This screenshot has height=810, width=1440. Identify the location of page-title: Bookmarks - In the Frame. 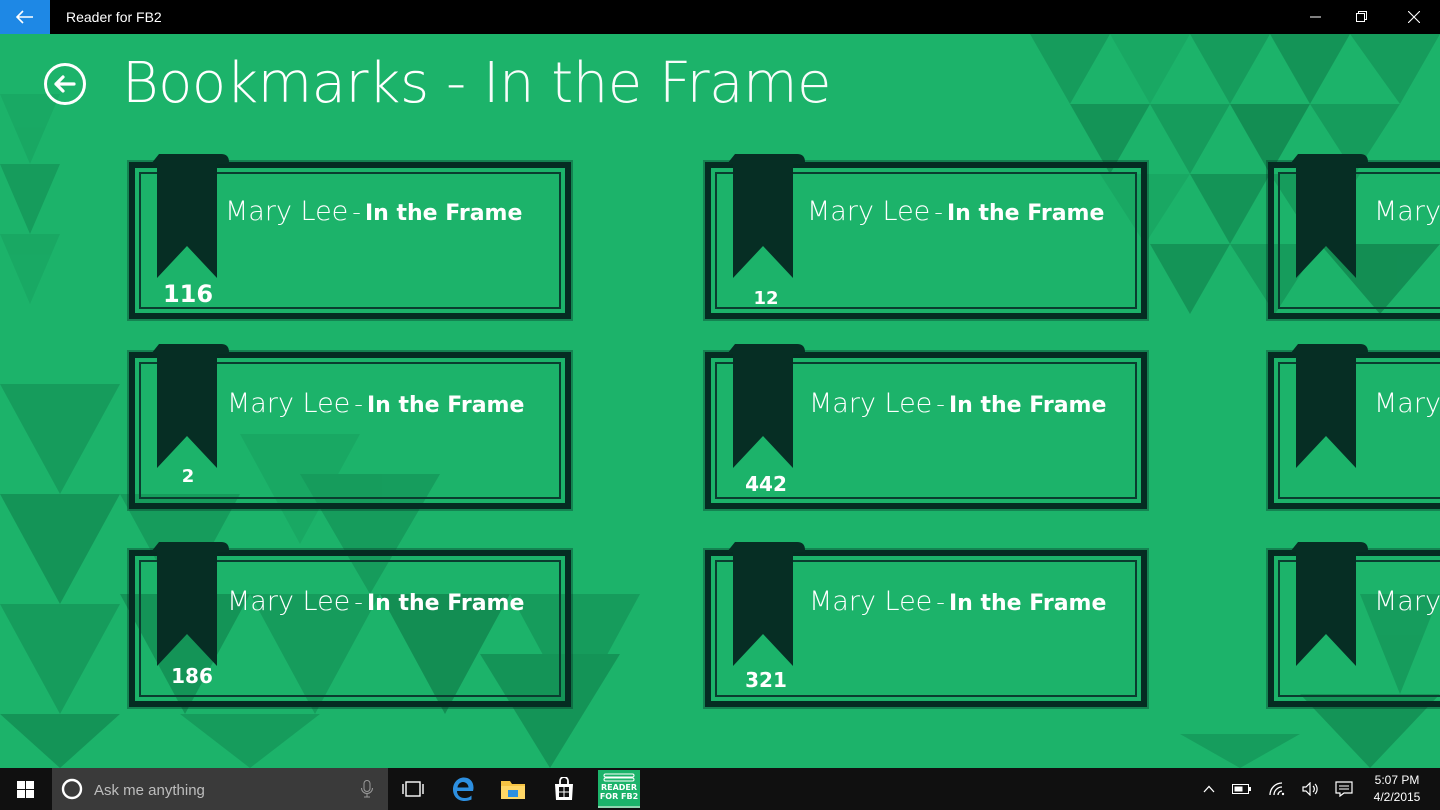
(476, 84).